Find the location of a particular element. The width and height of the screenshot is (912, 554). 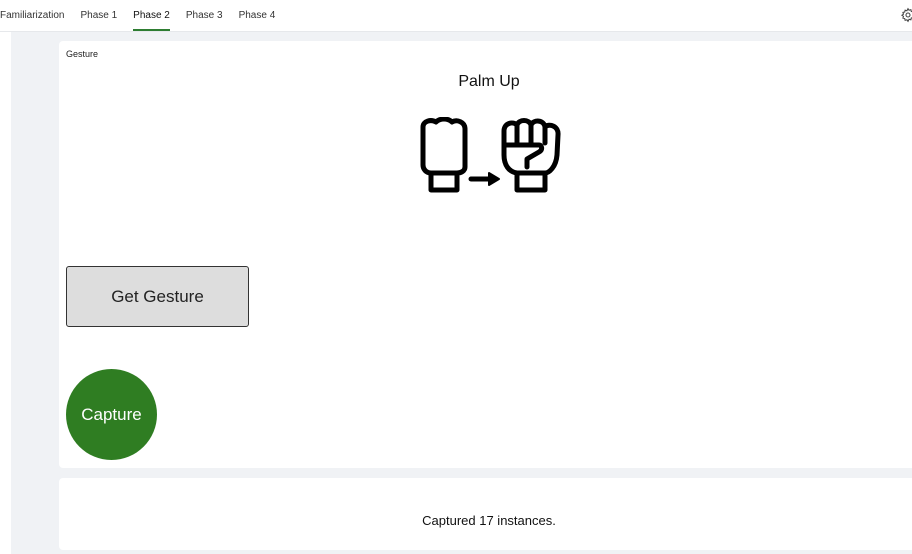

tab-phase-4: Phase 4 is located at coordinates (257, 11).